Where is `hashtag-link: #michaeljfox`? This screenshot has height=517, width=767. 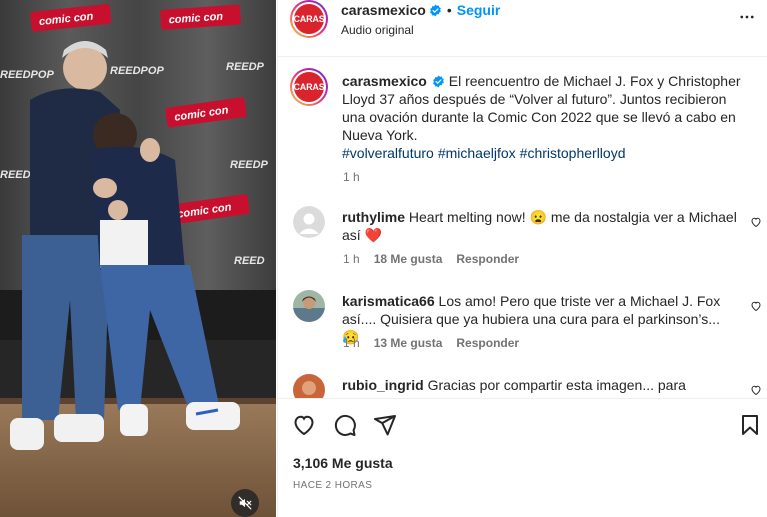
hashtag-link: #michaeljfox is located at coordinates (477, 153).